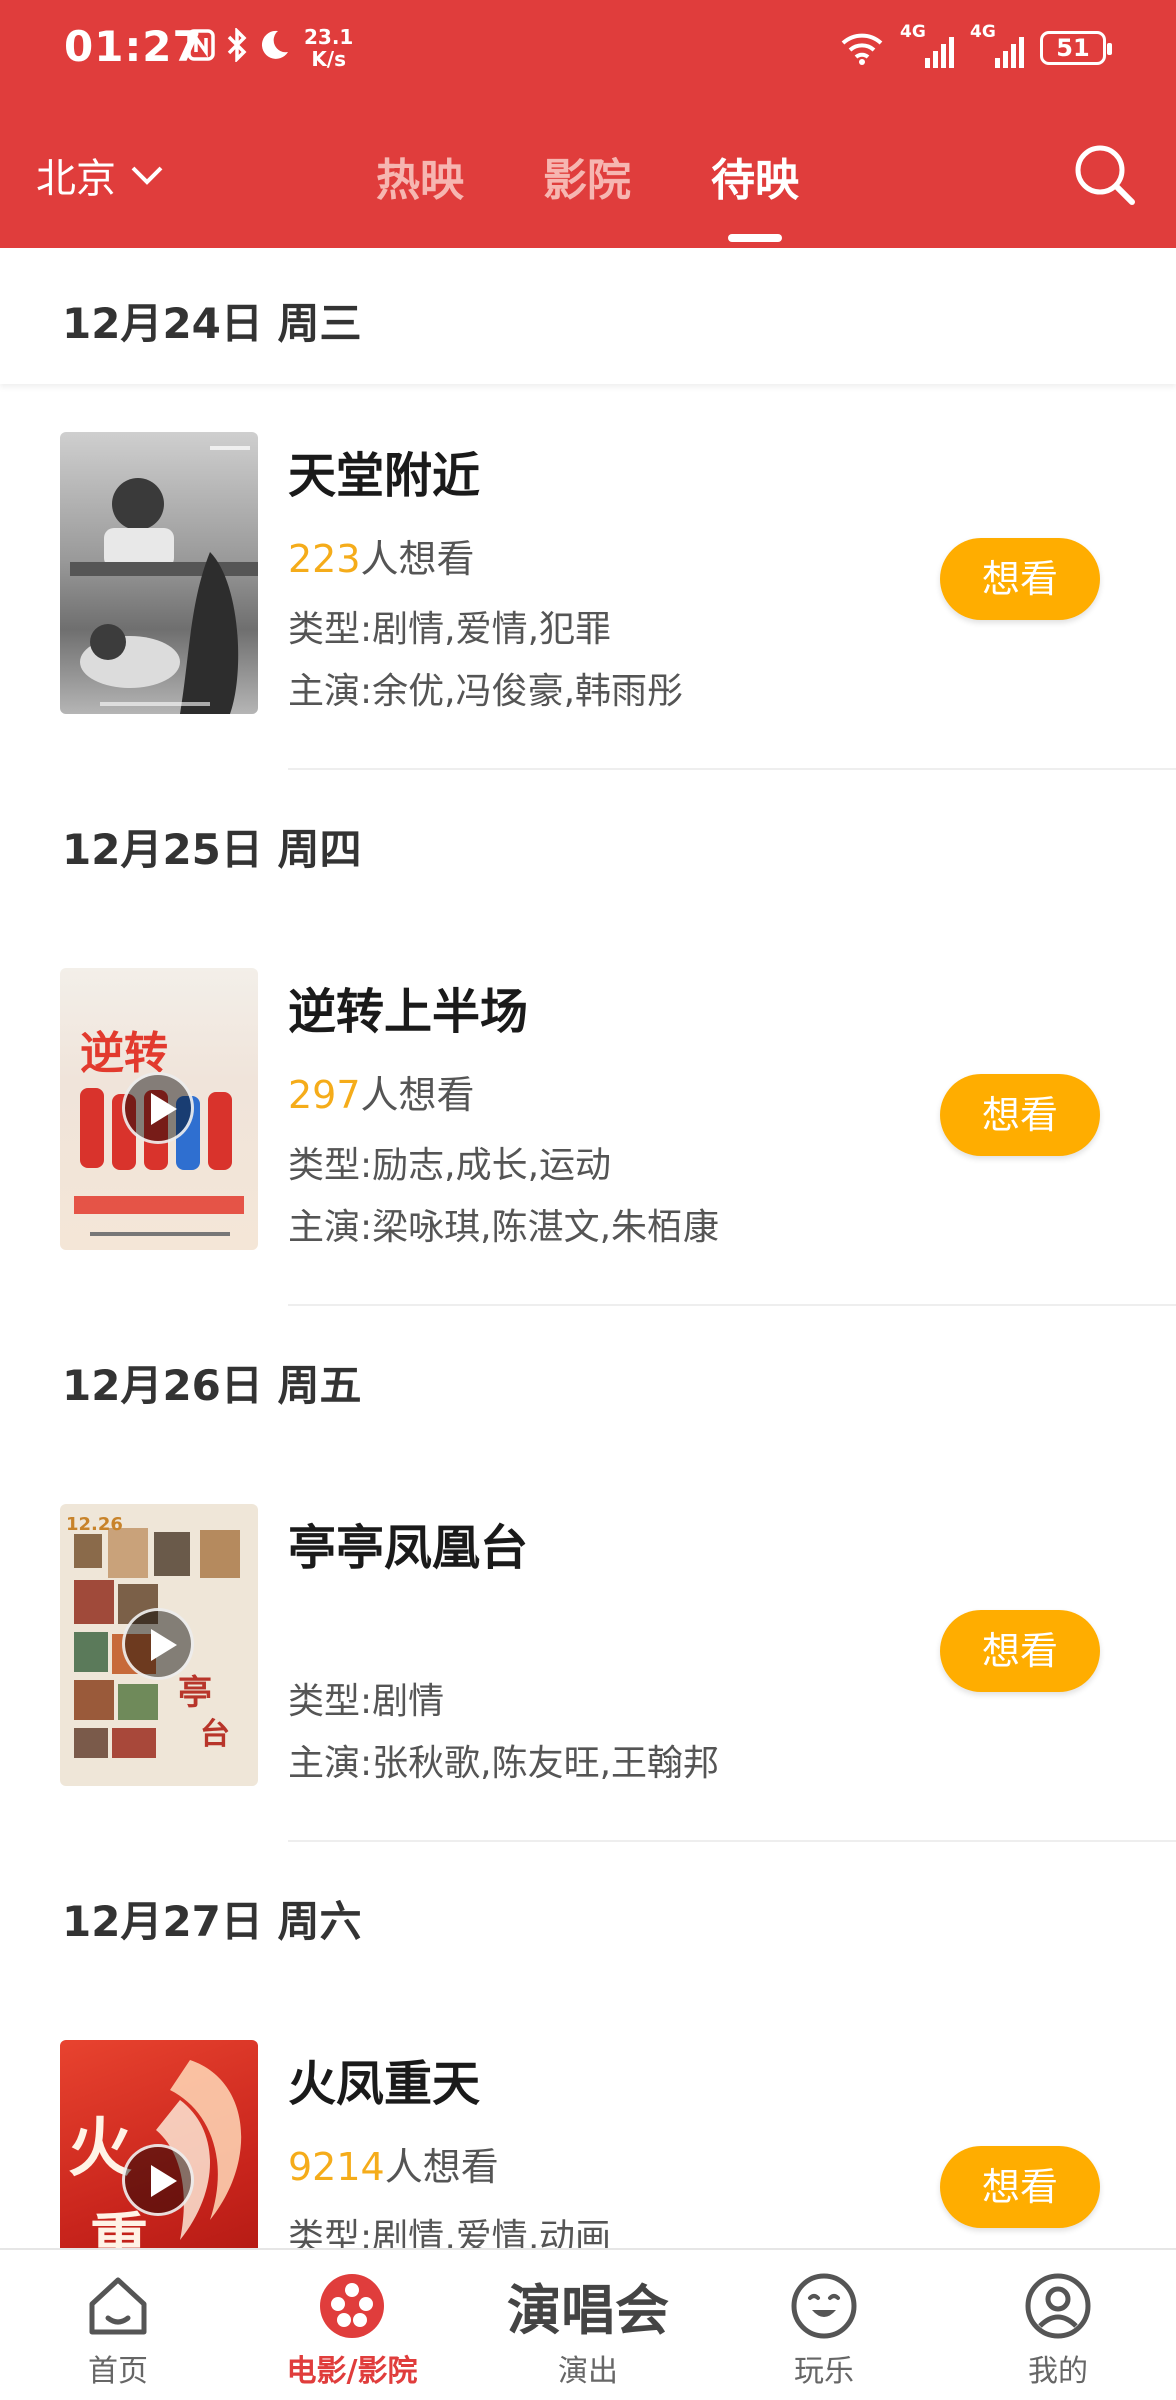 The height and width of the screenshot is (2400, 1176). Describe the element at coordinates (588, 50) in the screenshot. I see `status-bar: 01:27 23.1 K/s 4G 4G 51` at that location.